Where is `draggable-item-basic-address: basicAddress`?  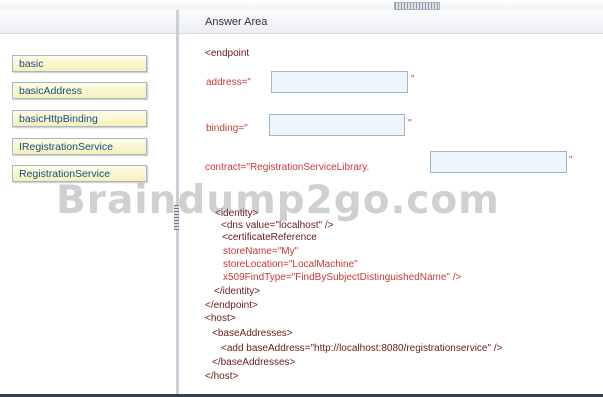
draggable-item-basic-address: basicAddress is located at coordinates (79, 90).